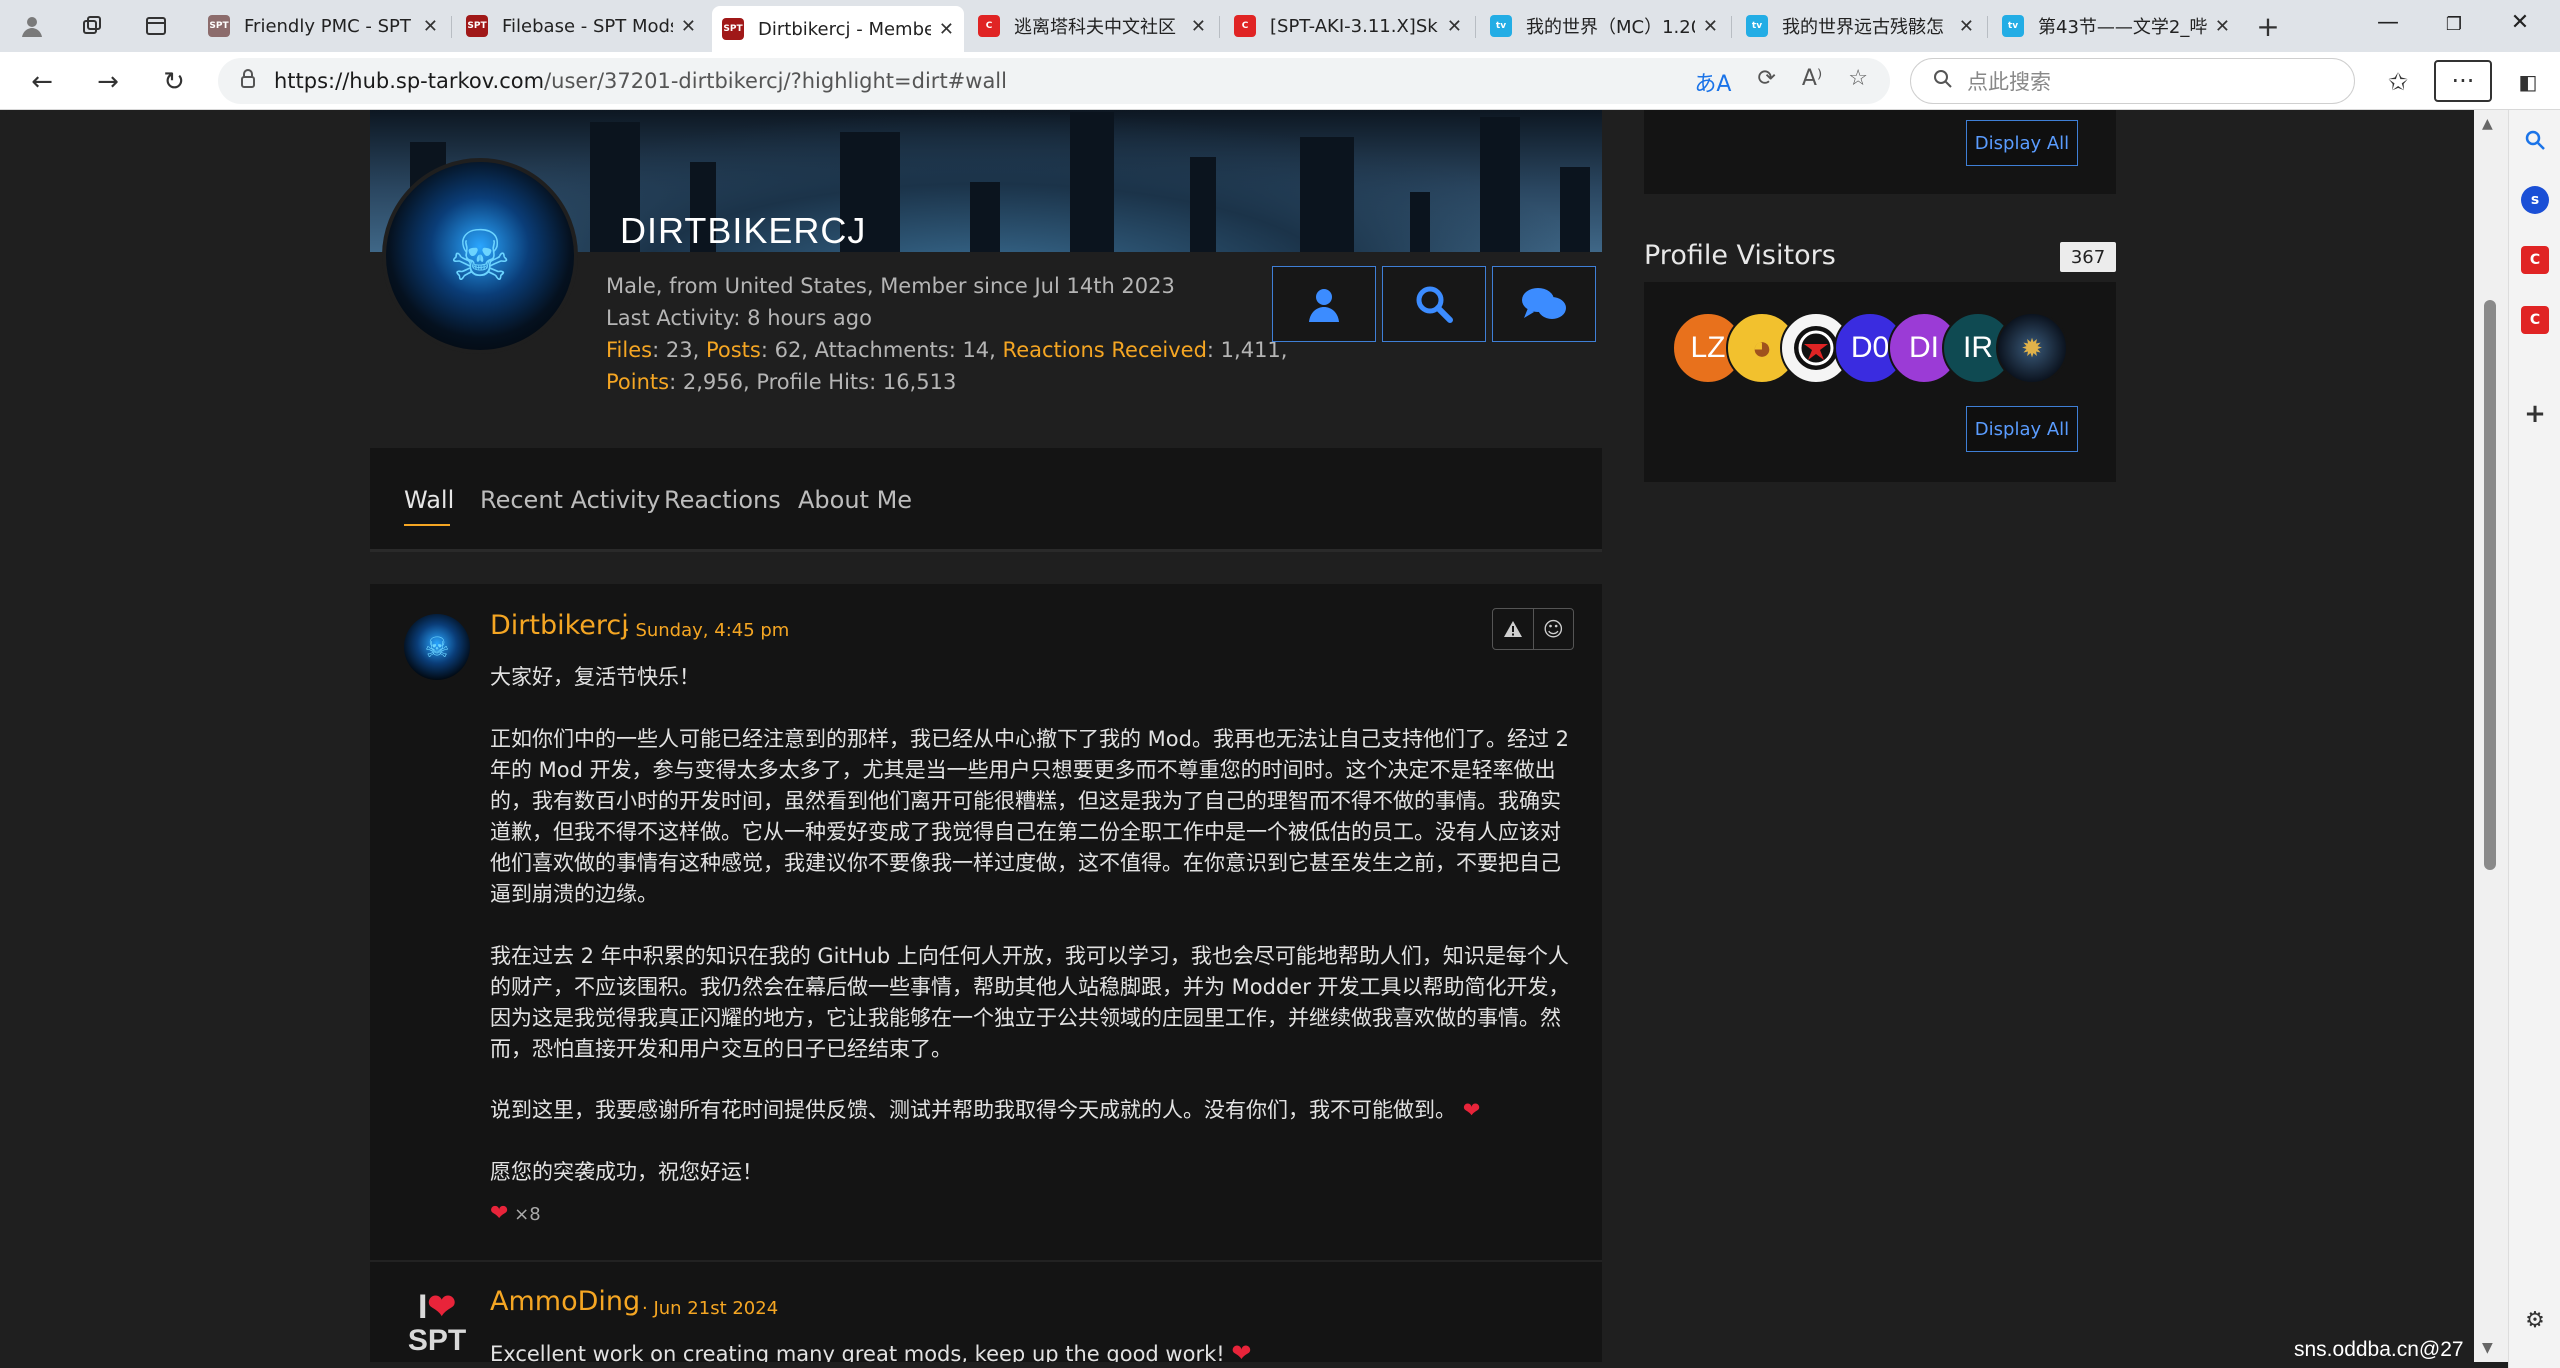 The height and width of the screenshot is (1368, 2560). What do you see at coordinates (710, 1308) in the screenshot?
I see `post-timestamp: · Jun 21st 2024` at bounding box center [710, 1308].